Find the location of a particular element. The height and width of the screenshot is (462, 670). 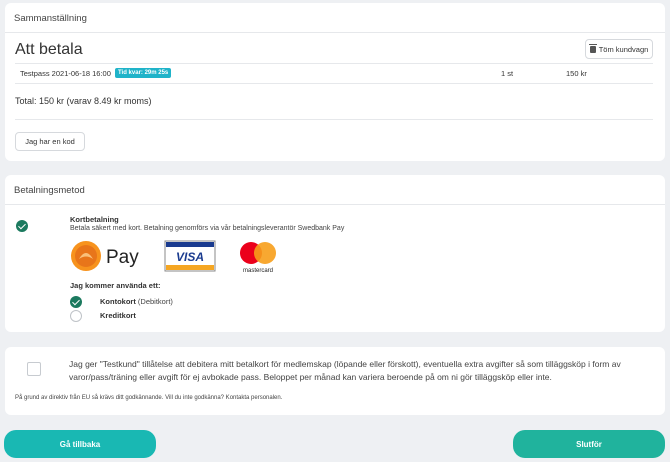

trash-icon is located at coordinates (592, 48).